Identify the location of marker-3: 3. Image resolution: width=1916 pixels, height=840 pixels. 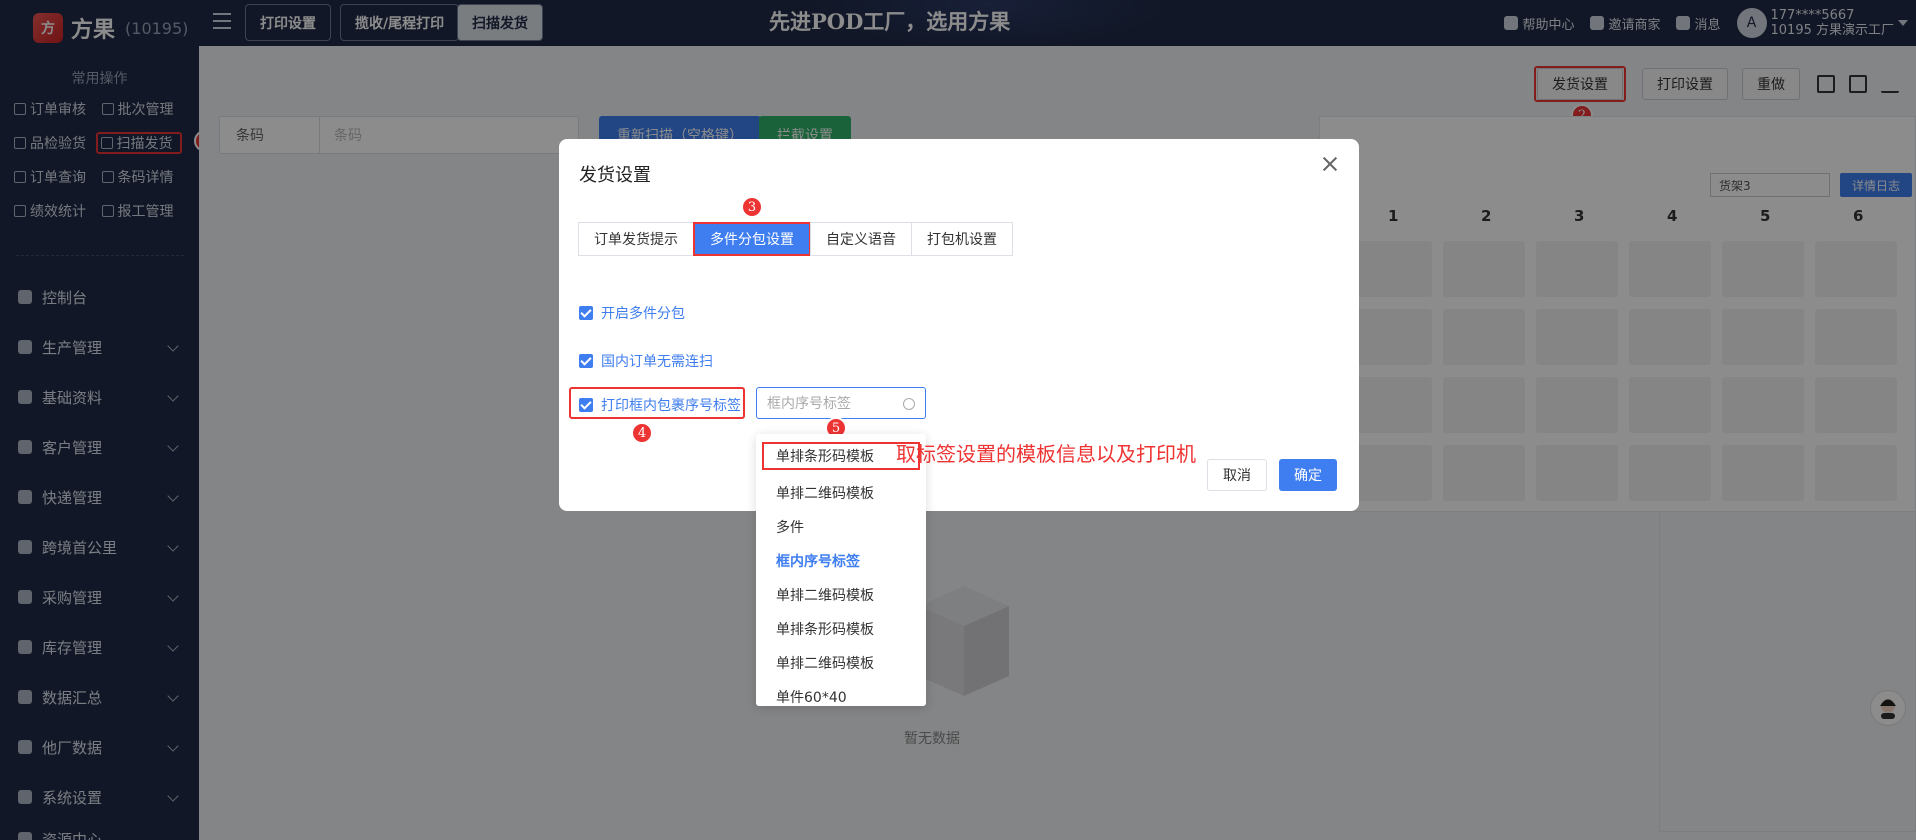
(752, 207).